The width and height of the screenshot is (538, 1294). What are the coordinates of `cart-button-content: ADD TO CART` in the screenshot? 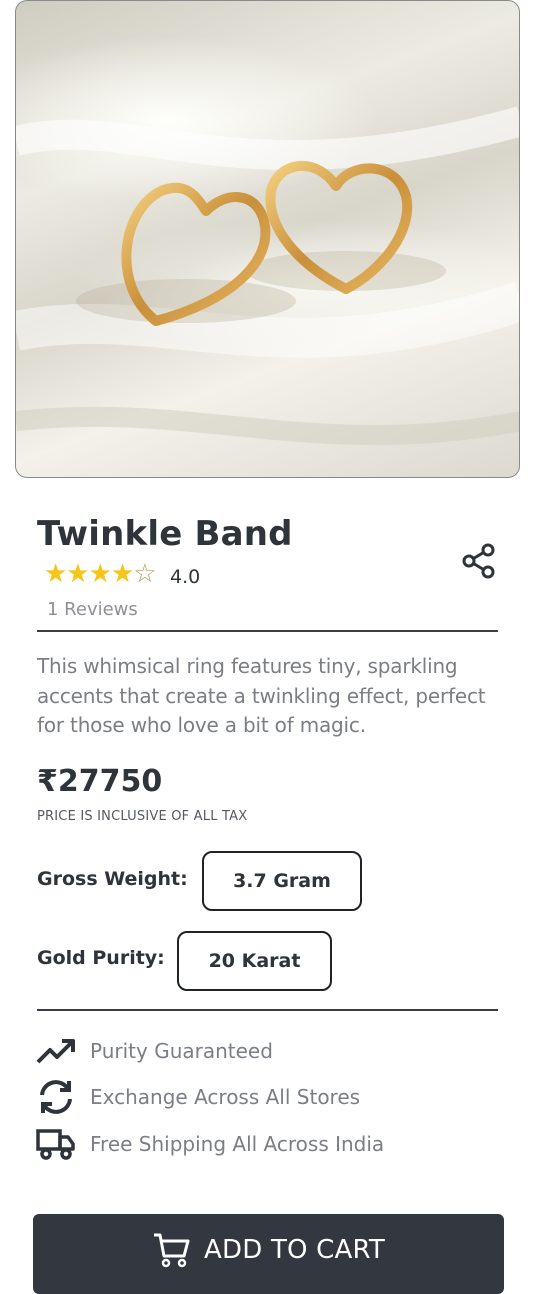 It's located at (268, 1250).